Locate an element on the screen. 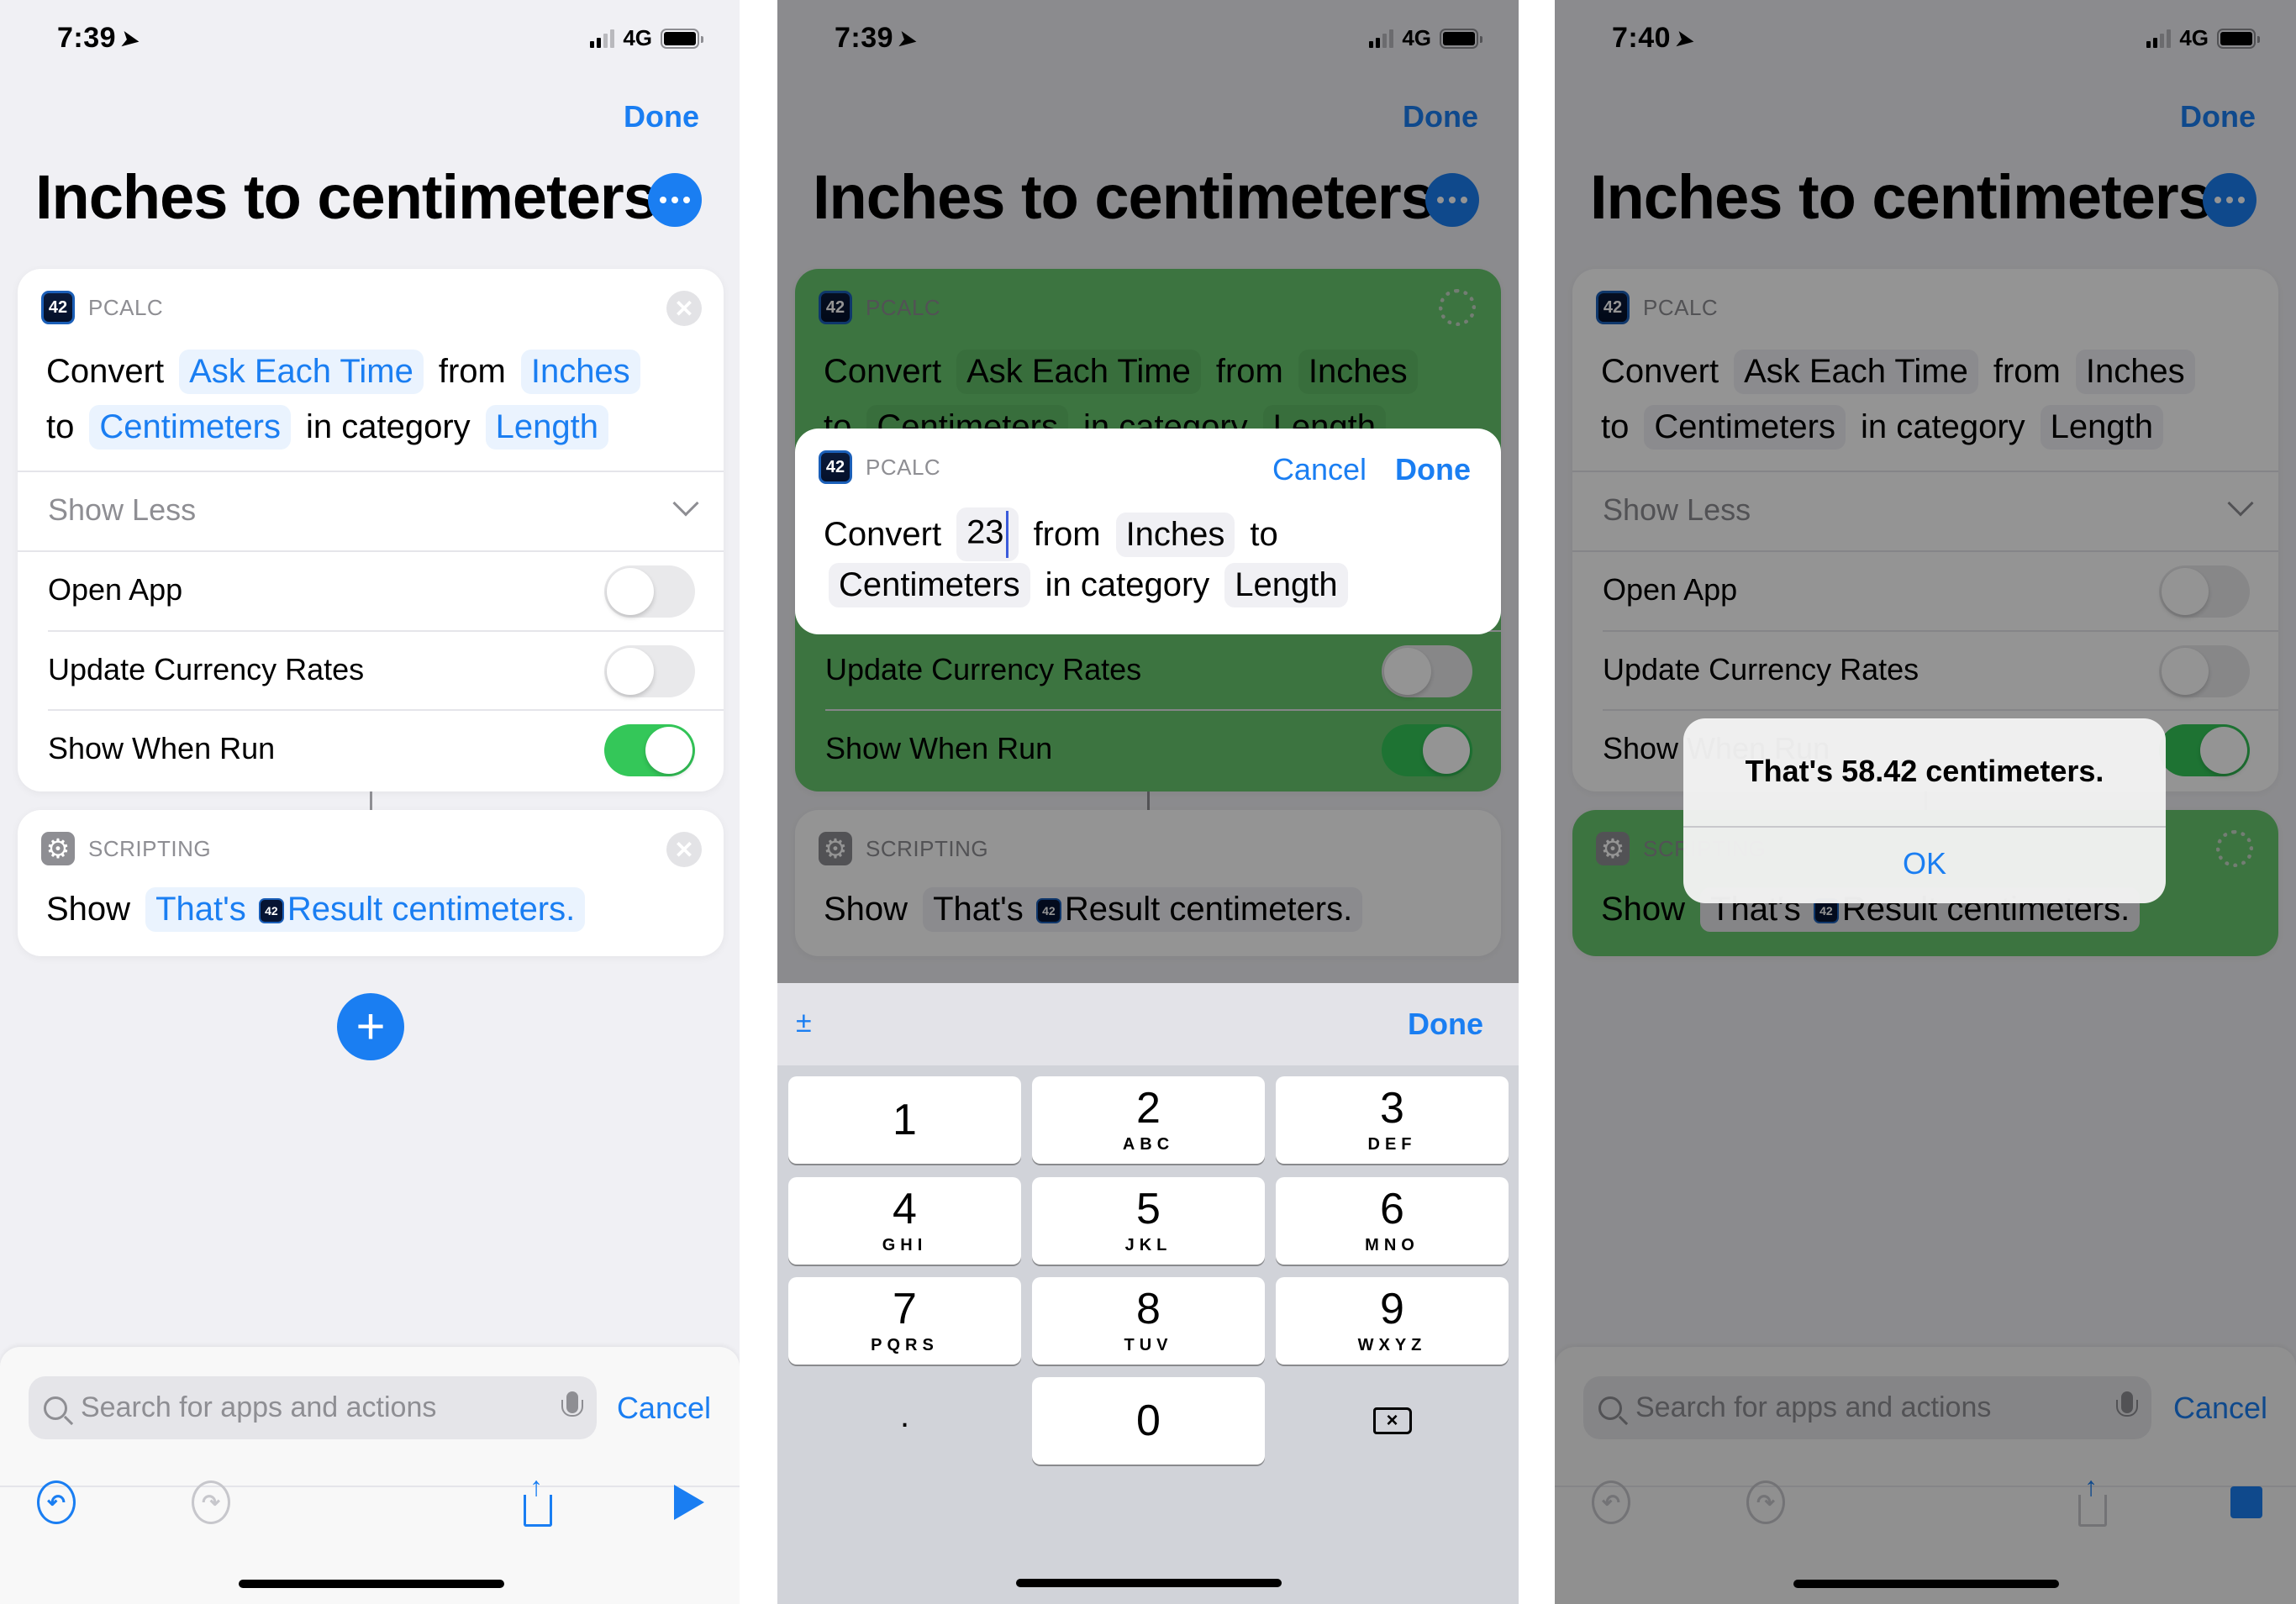 This screenshot has height=1604, width=2296. key-digit: 0 is located at coordinates (1148, 1420).